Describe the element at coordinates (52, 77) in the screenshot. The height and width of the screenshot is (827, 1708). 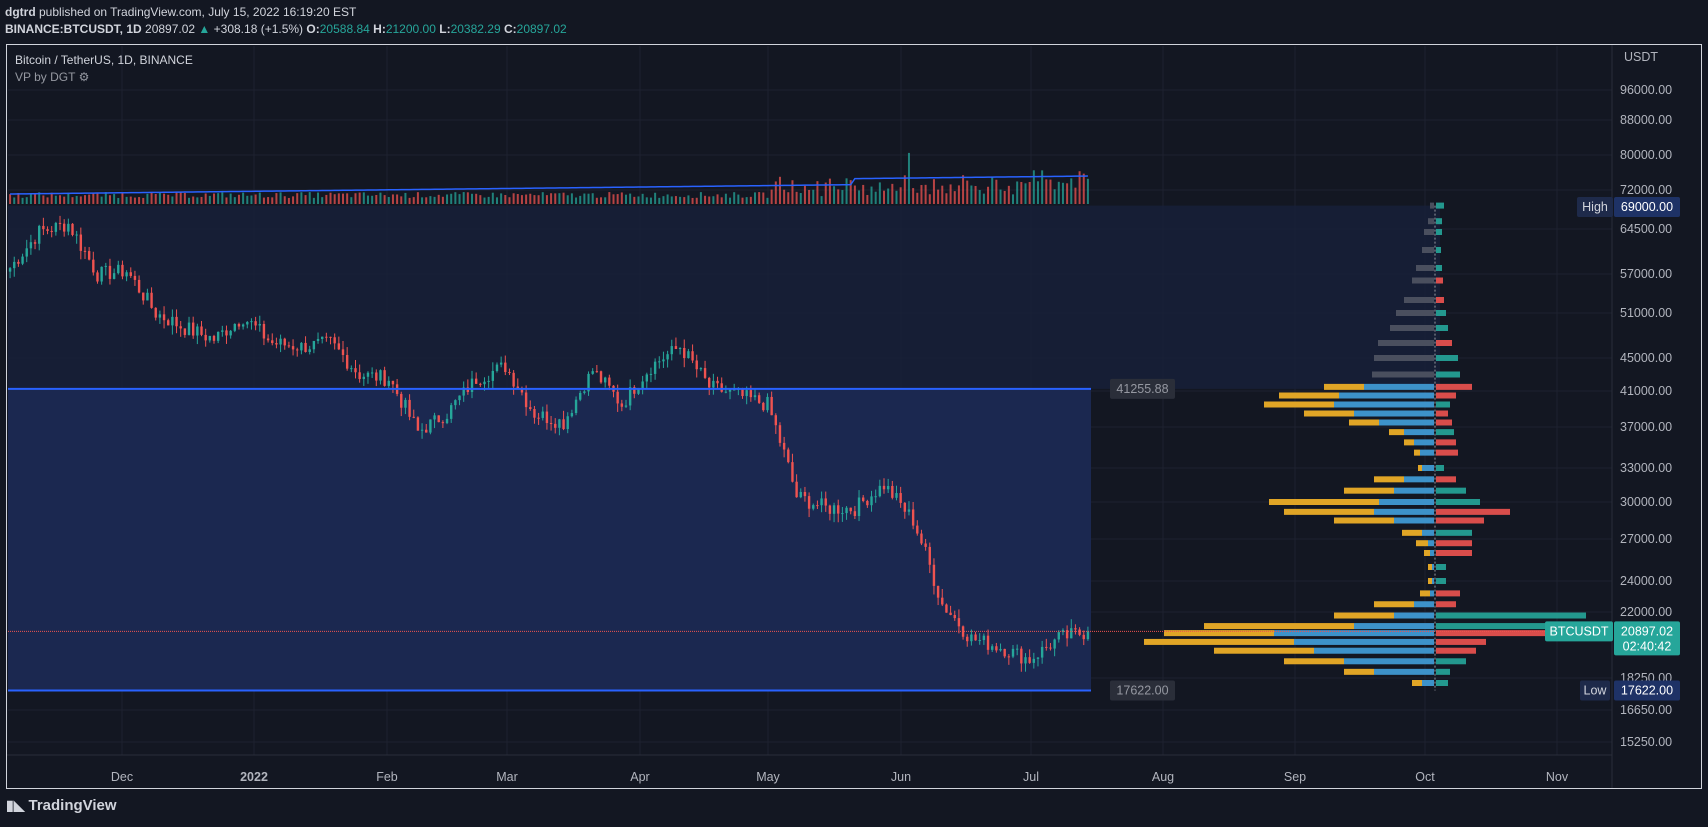
I see `indicator-label: VP by DGT ⚙` at that location.